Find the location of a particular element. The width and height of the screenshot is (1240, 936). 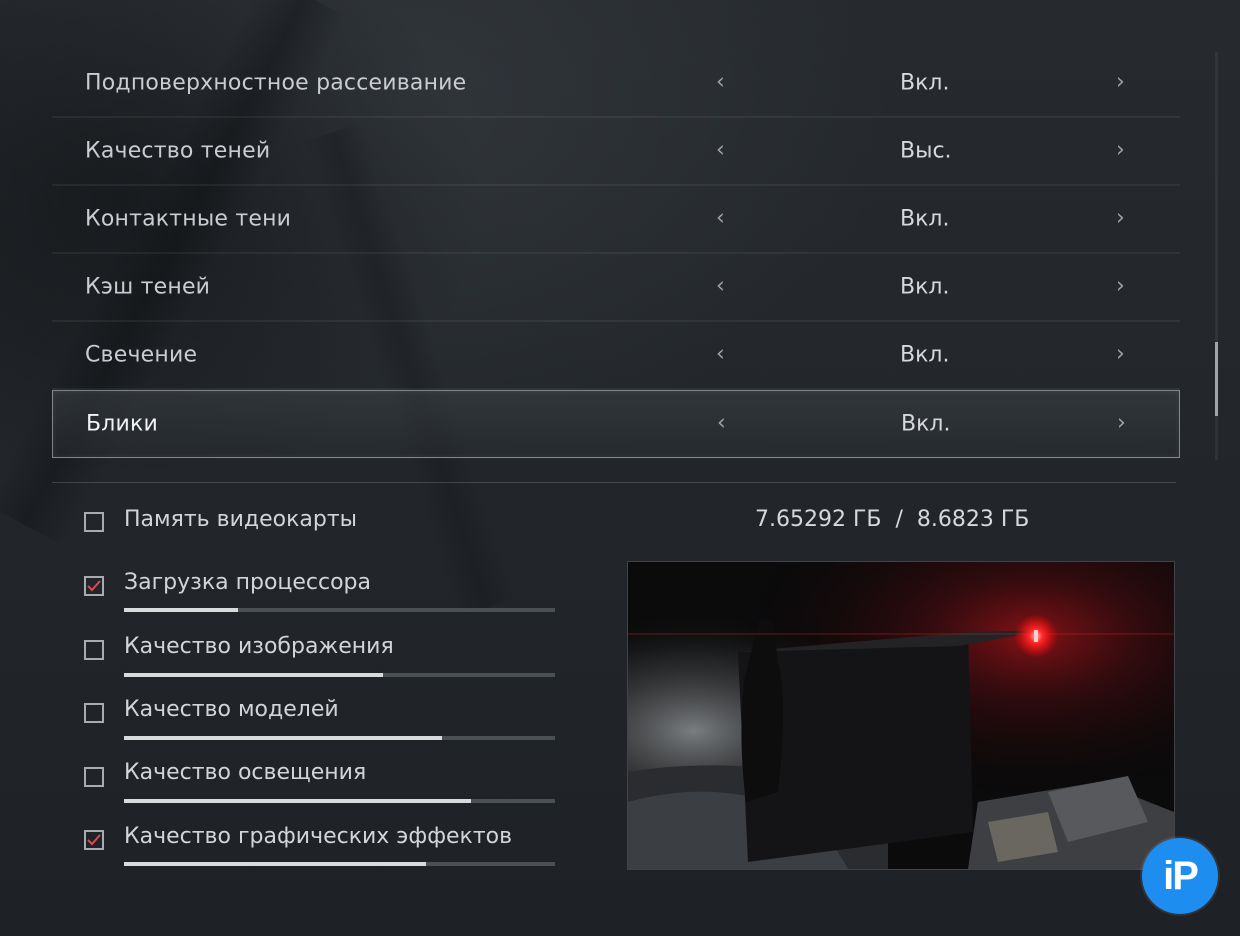

setting-row-lens-flare: Блики ‹ Вкл. › is located at coordinates (616, 424).